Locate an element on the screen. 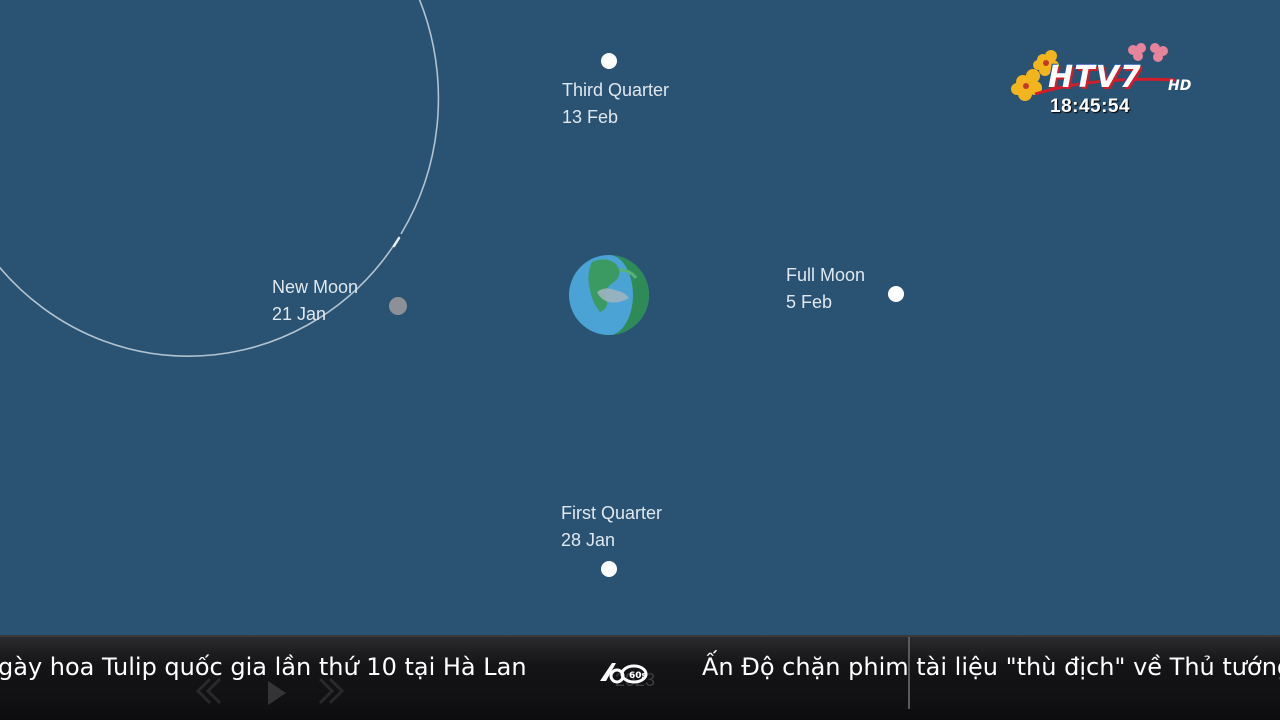  full-moon-name: Full Moon is located at coordinates (826, 275).